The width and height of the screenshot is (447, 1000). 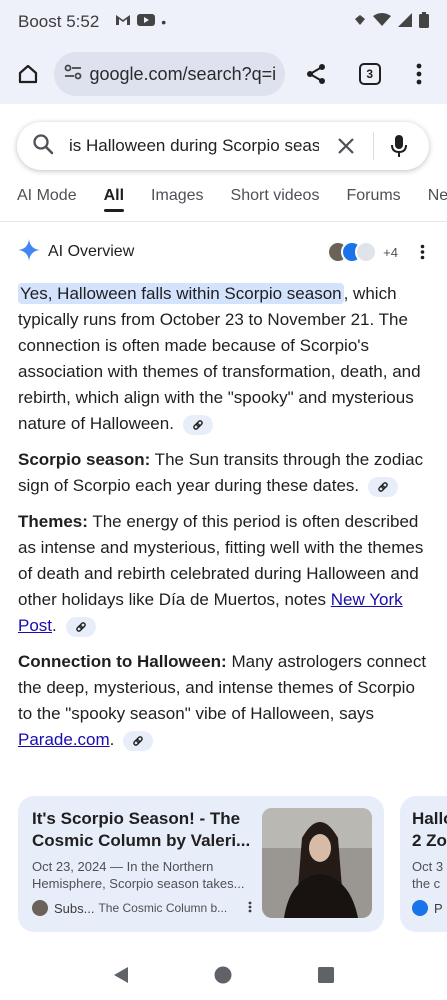 I want to click on vibrate-icon, so click(x=360, y=22).